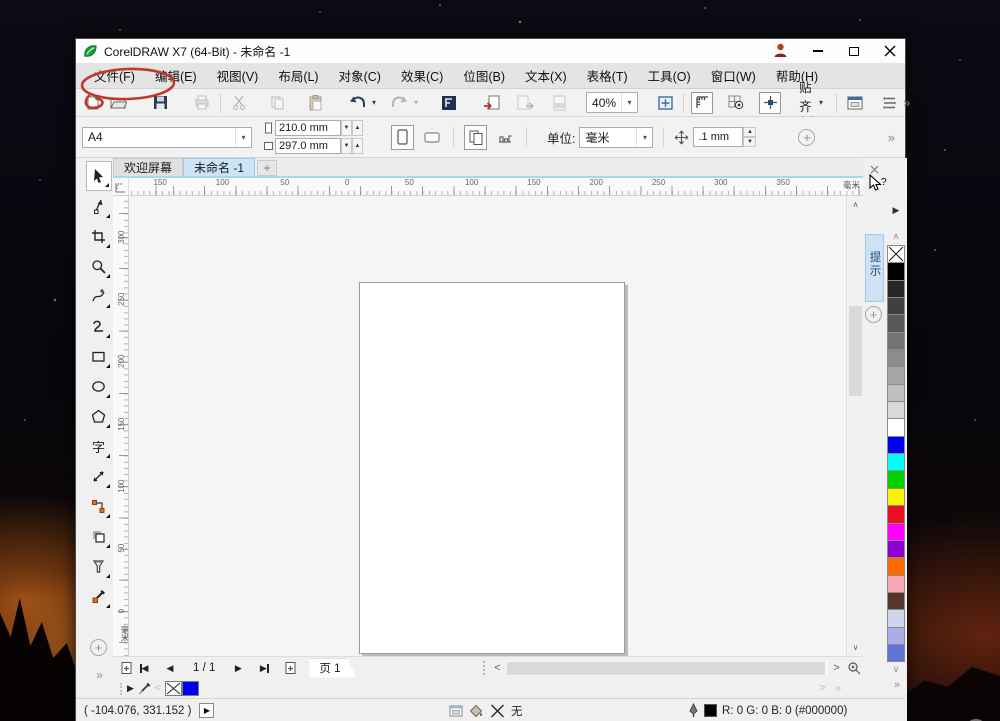 This screenshot has width=1000, height=721. Describe the element at coordinates (308, 146) in the screenshot. I see `page-height-field: 297.0 mm` at that location.